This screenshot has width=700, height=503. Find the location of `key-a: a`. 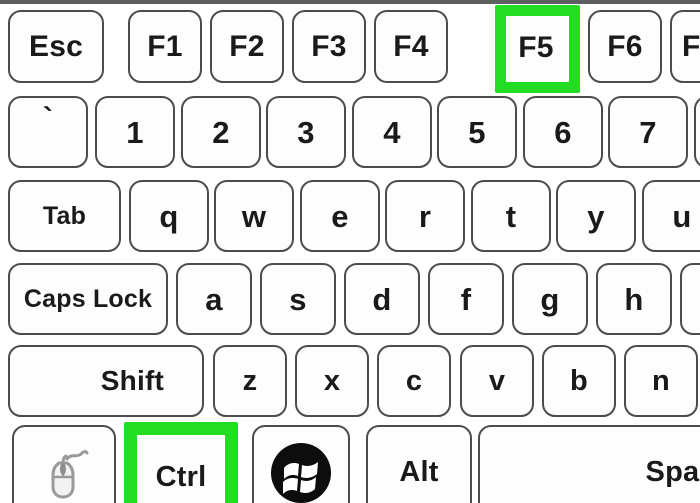

key-a: a is located at coordinates (214, 299).